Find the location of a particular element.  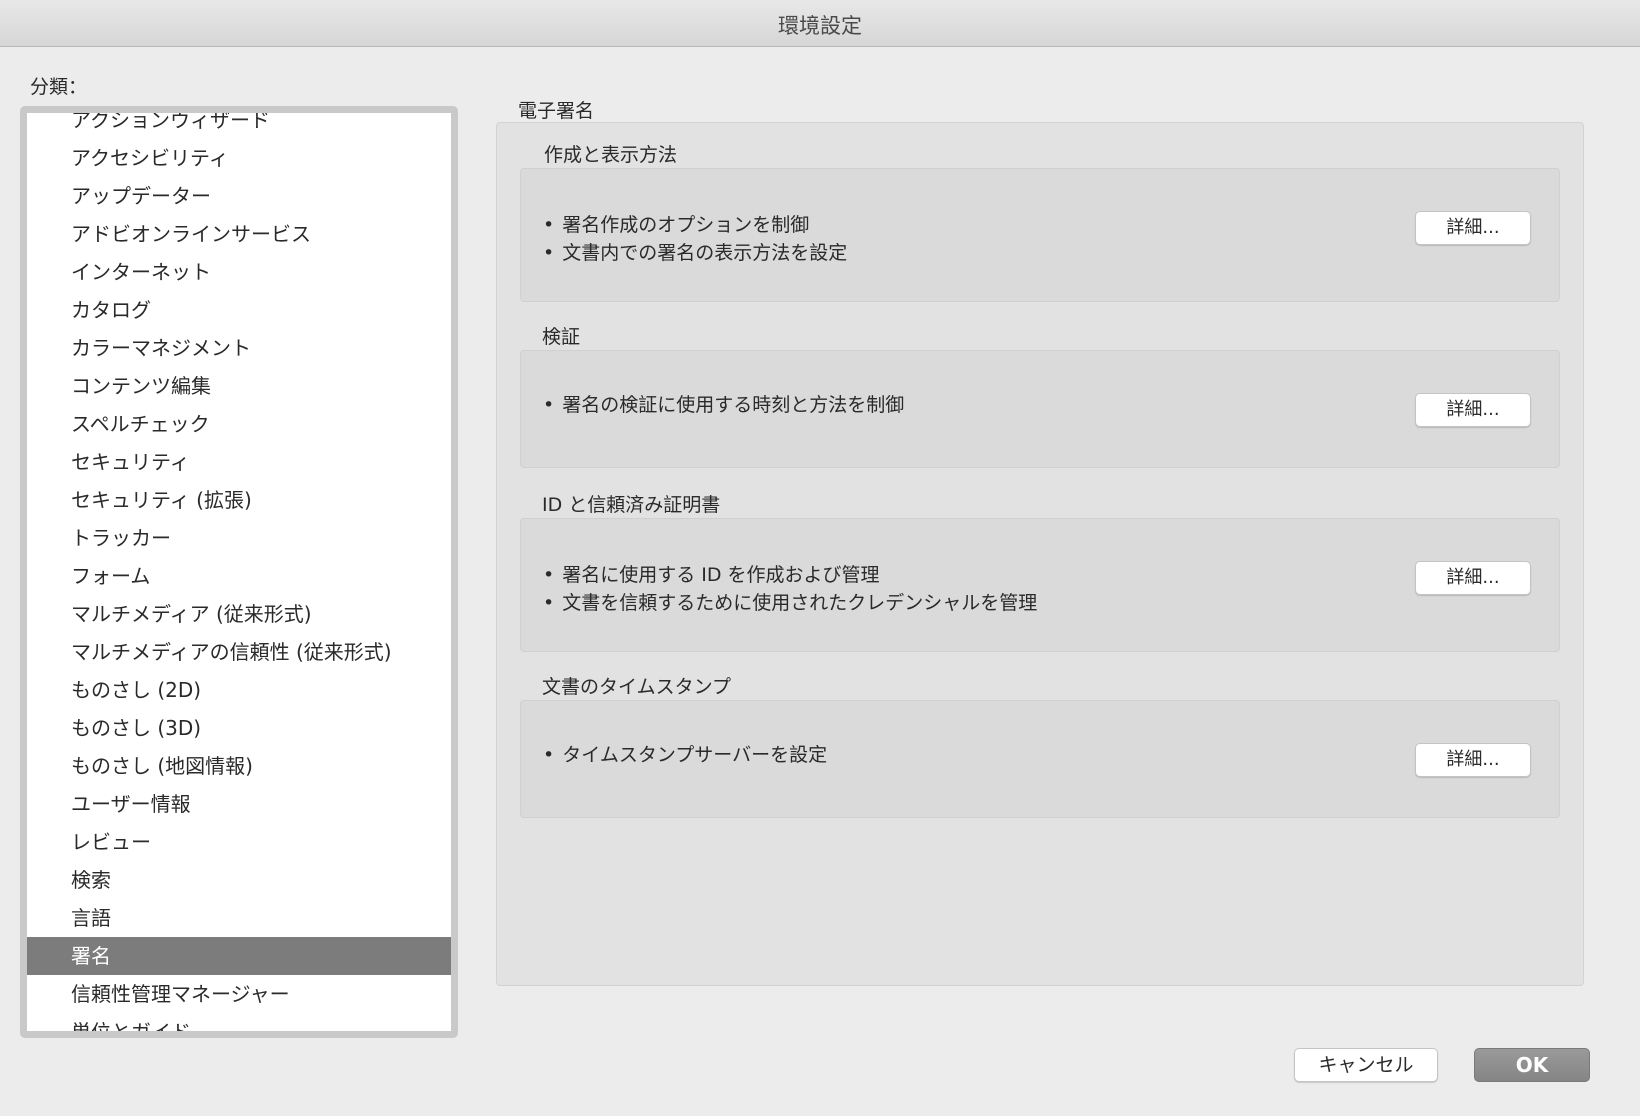

category-item: 単位とガイド is located at coordinates (239, 1022).